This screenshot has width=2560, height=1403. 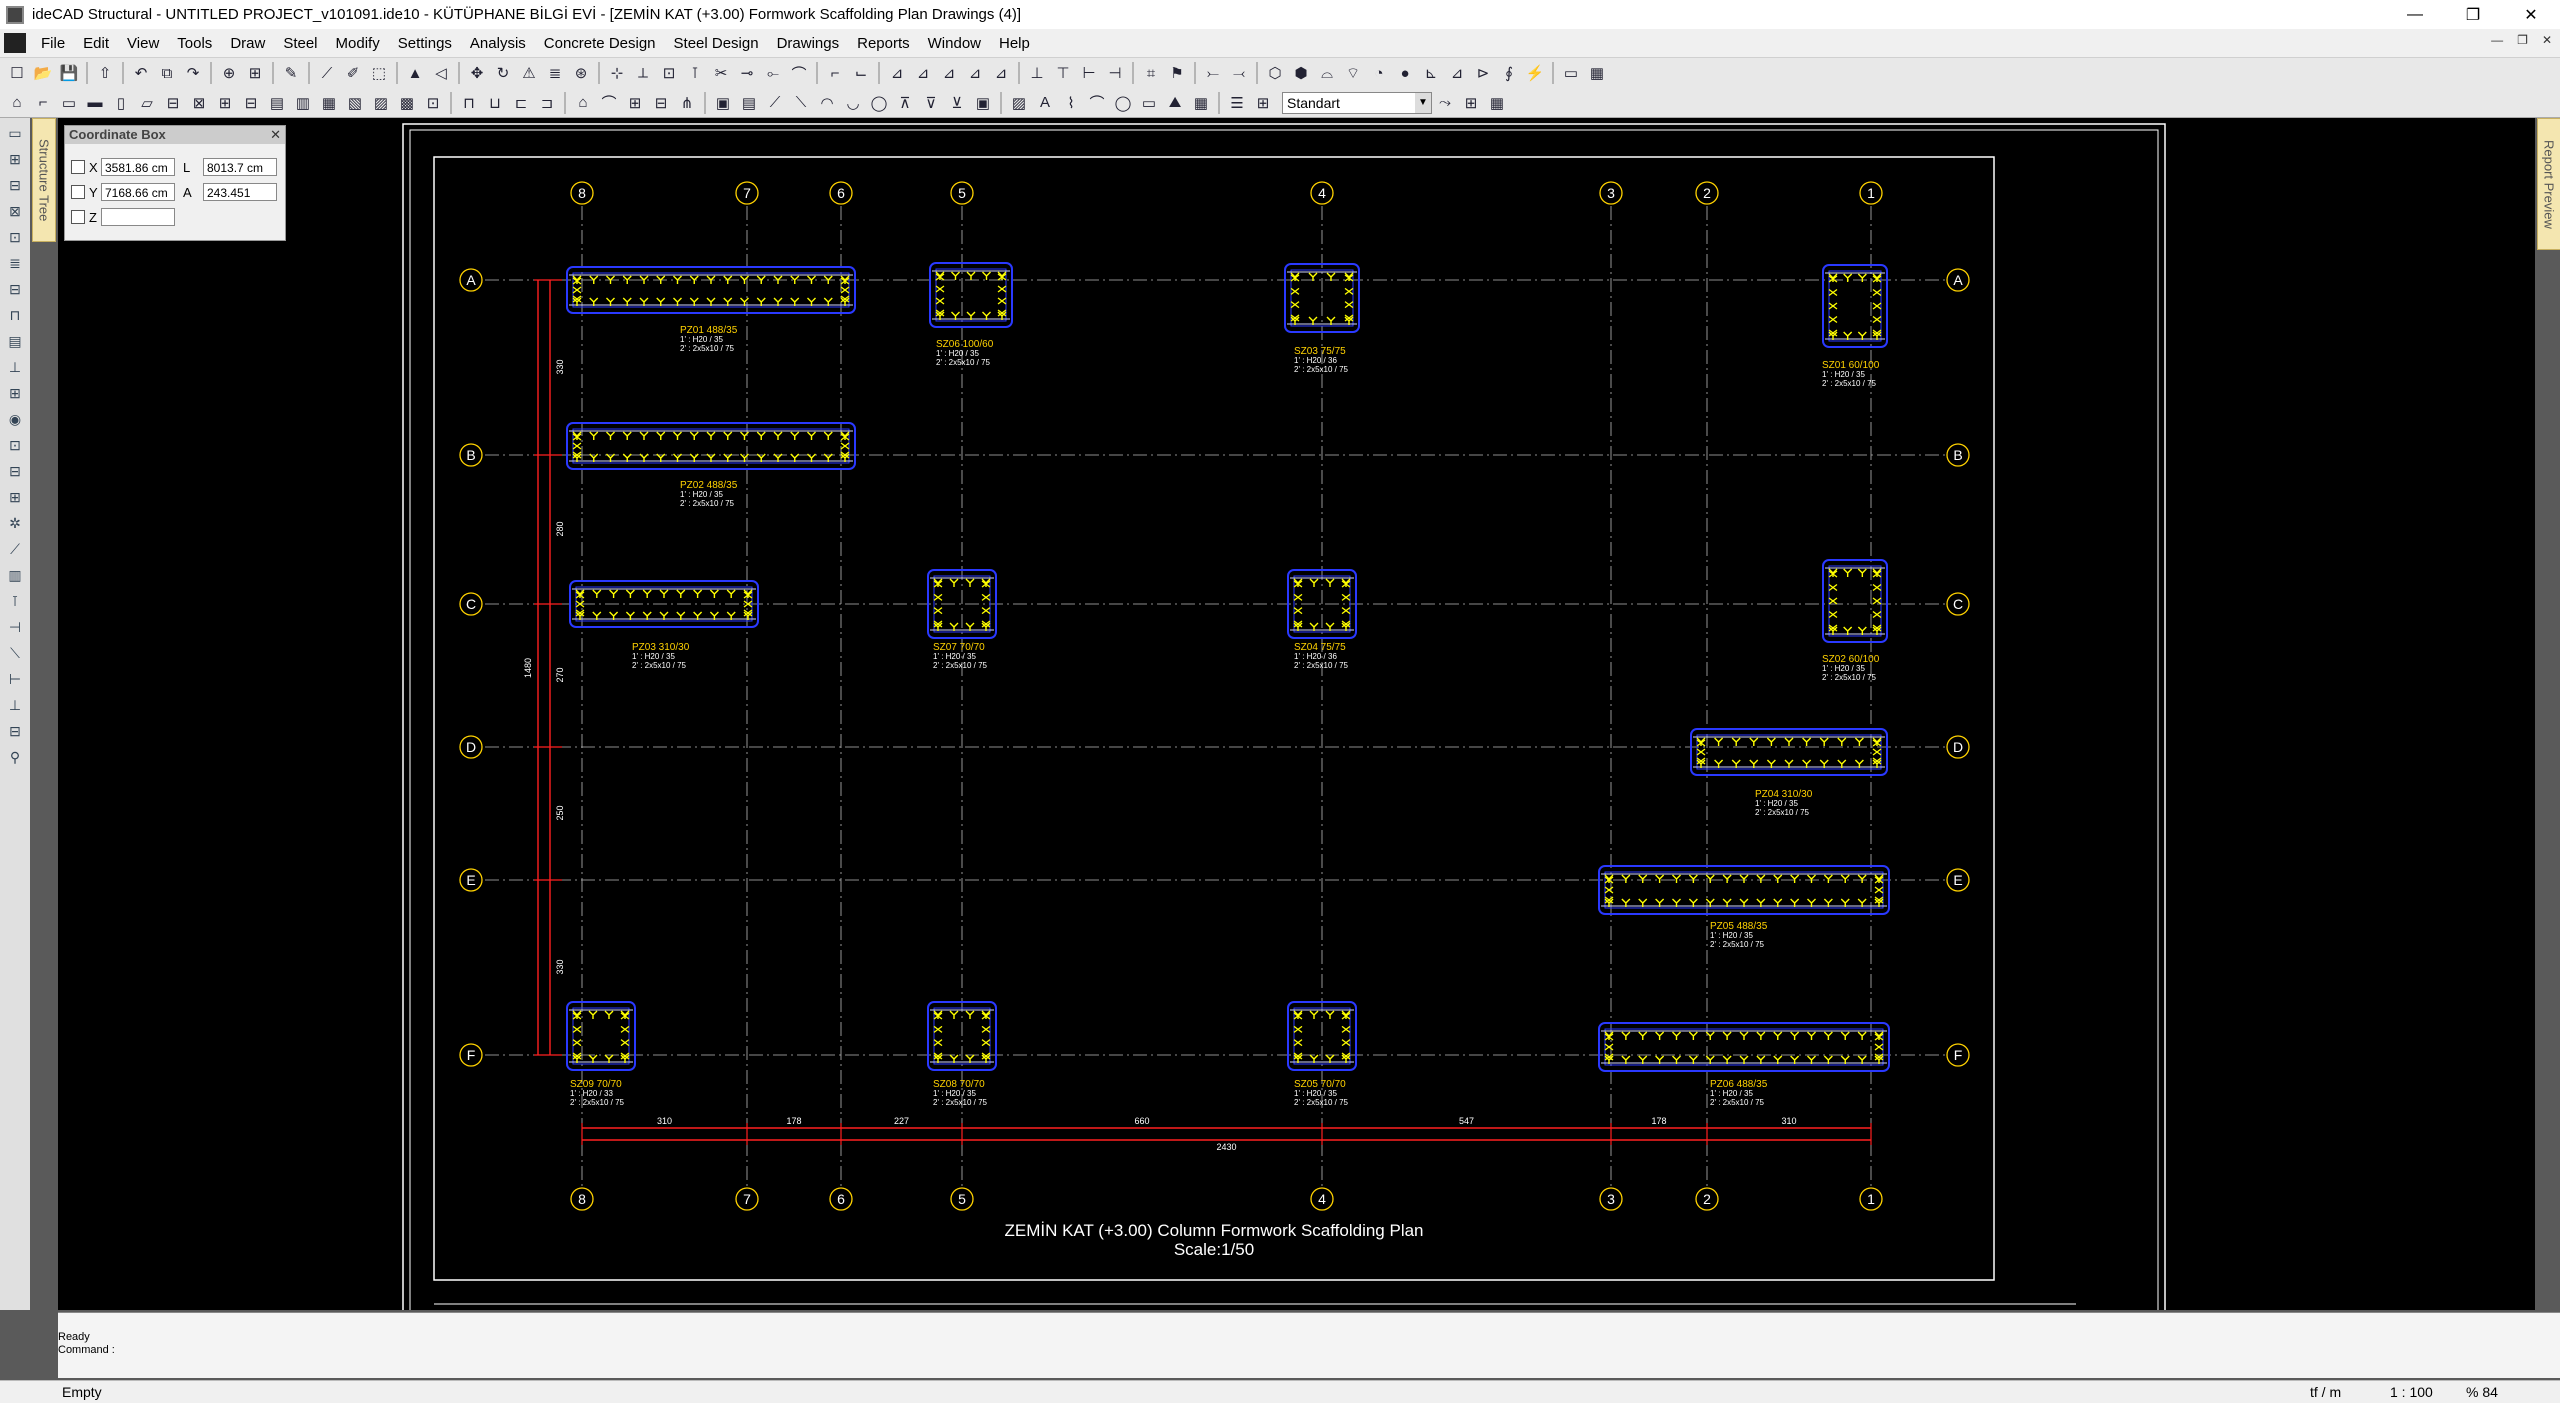 What do you see at coordinates (1177, 73) in the screenshot?
I see `tb1-tool-52-icon: ⚑` at bounding box center [1177, 73].